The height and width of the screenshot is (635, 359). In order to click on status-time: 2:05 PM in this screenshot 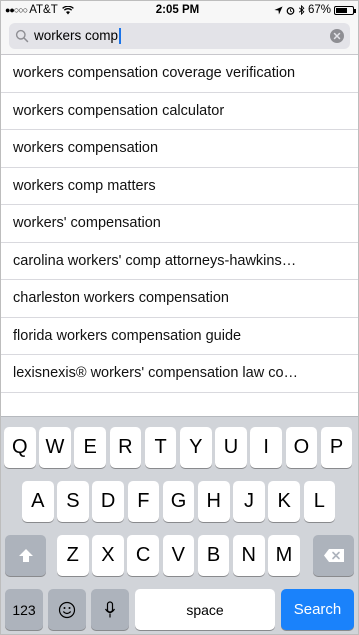, I will do `click(177, 10)`.